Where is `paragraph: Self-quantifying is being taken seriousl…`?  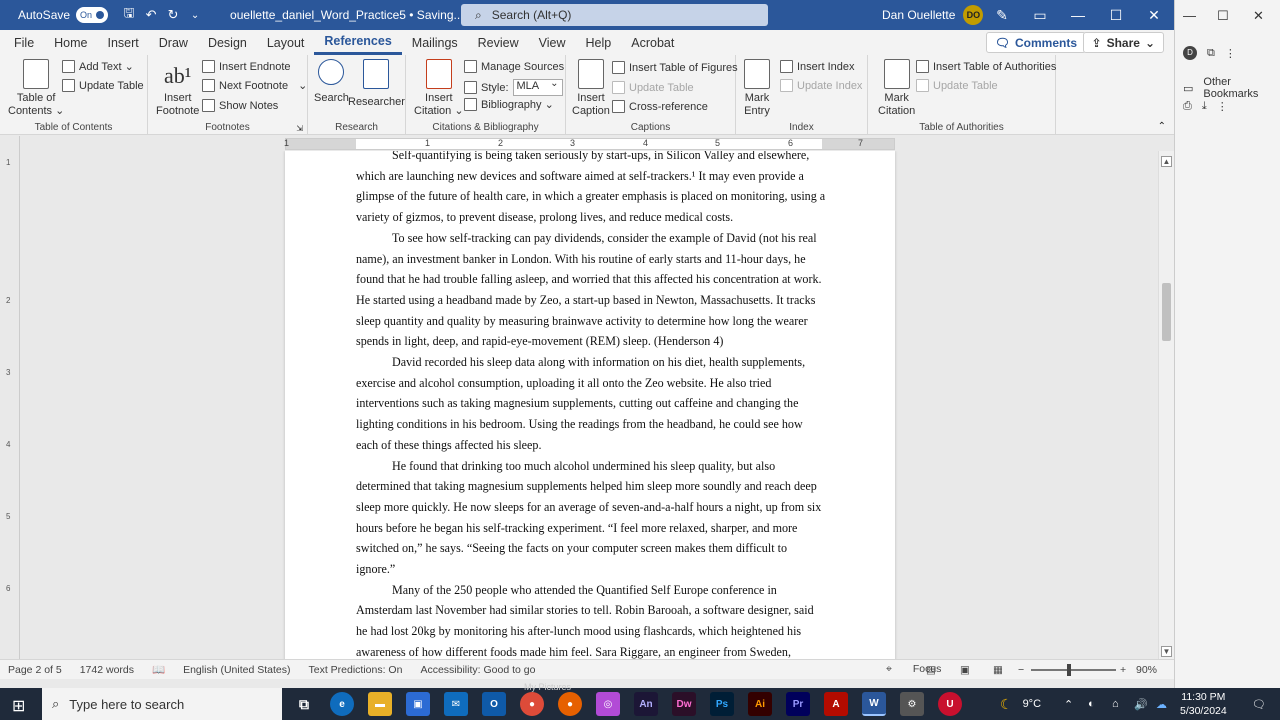 paragraph: Self-quantifying is being taken seriousl… is located at coordinates (591, 189).